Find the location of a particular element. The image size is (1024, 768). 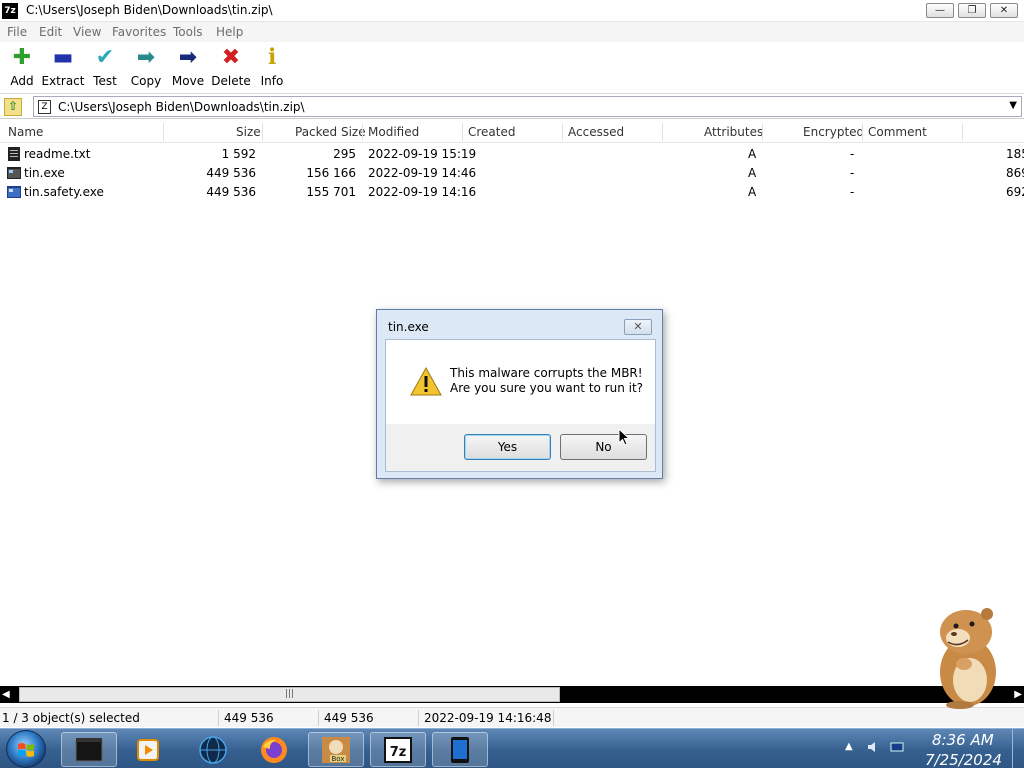

status-modified: 2022-09-19 14:16:48 is located at coordinates (488, 718).